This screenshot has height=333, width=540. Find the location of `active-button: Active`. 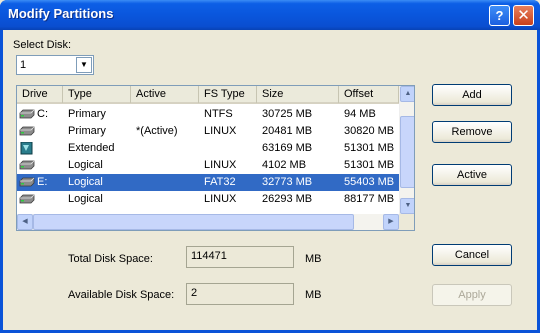

active-button: Active is located at coordinates (472, 175).